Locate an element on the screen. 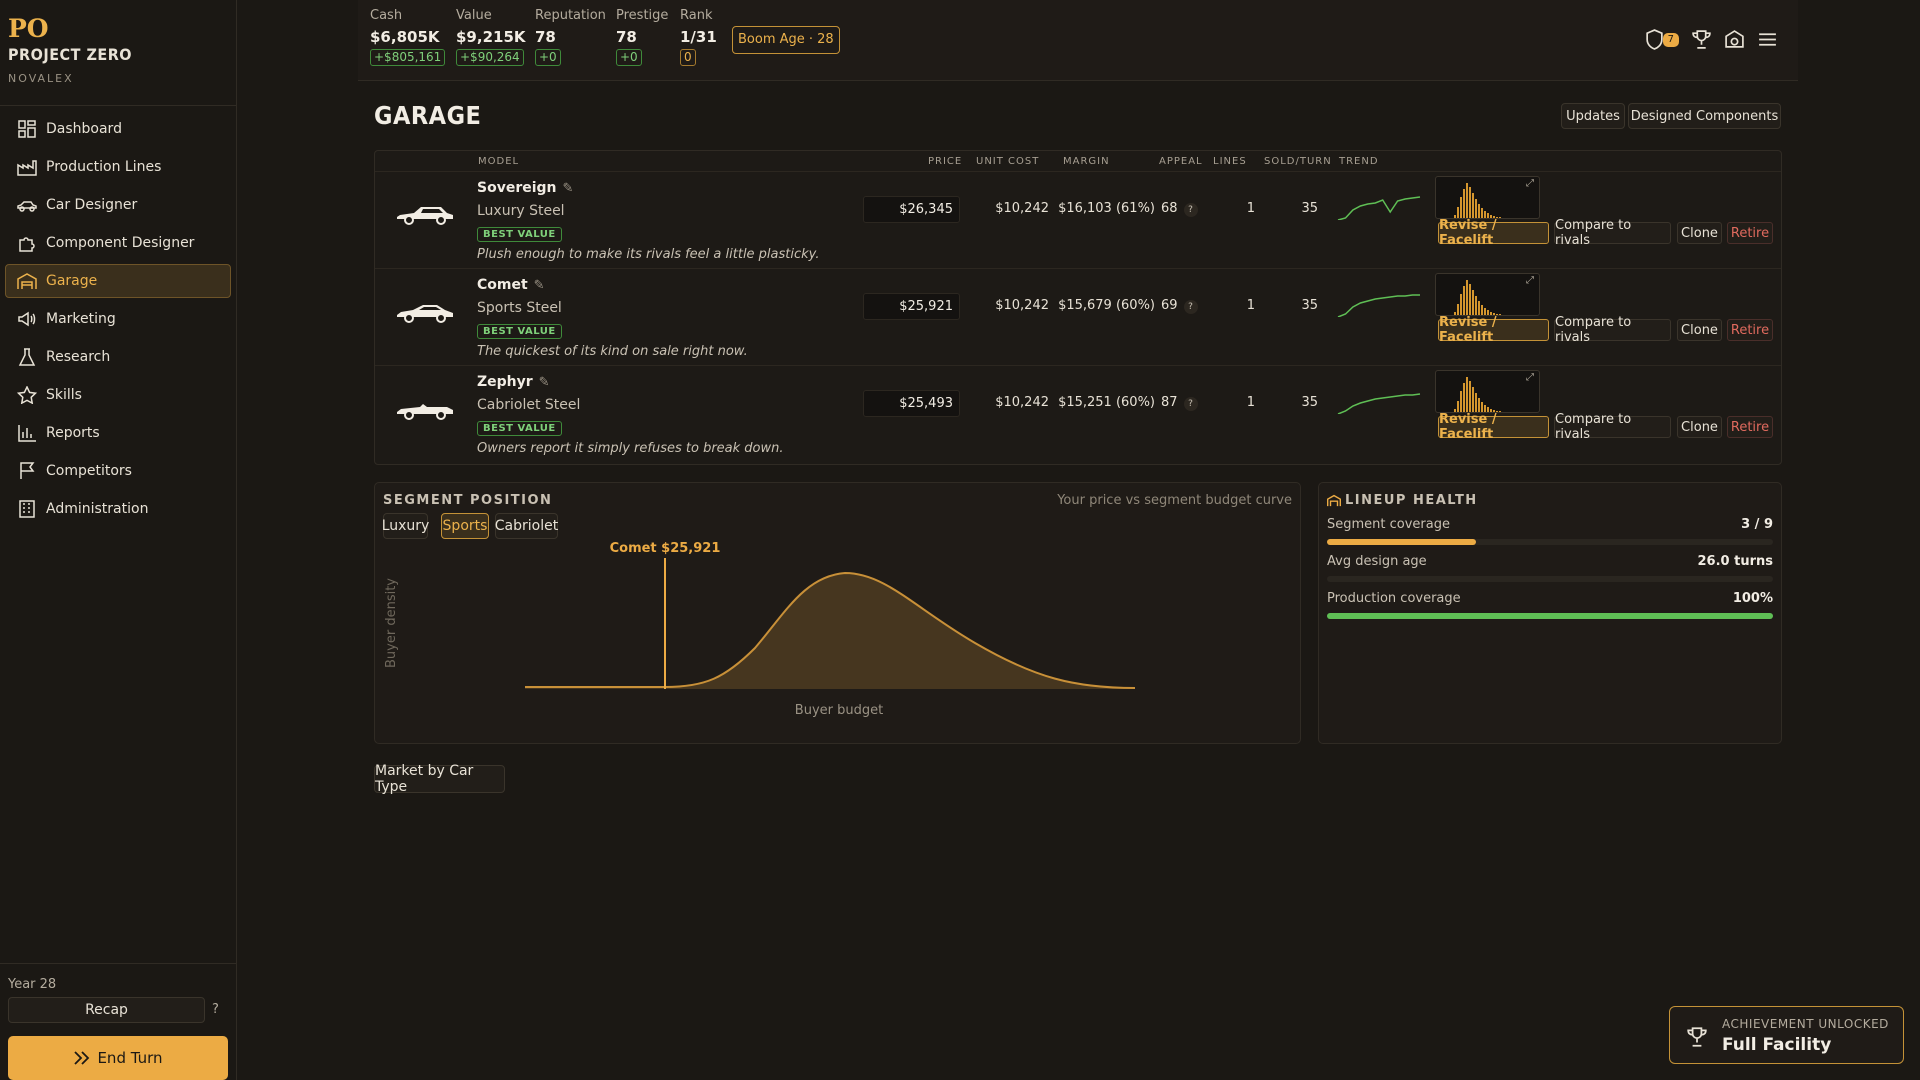  panel-title-text: LINEUP HEALTH is located at coordinates (1411, 500).